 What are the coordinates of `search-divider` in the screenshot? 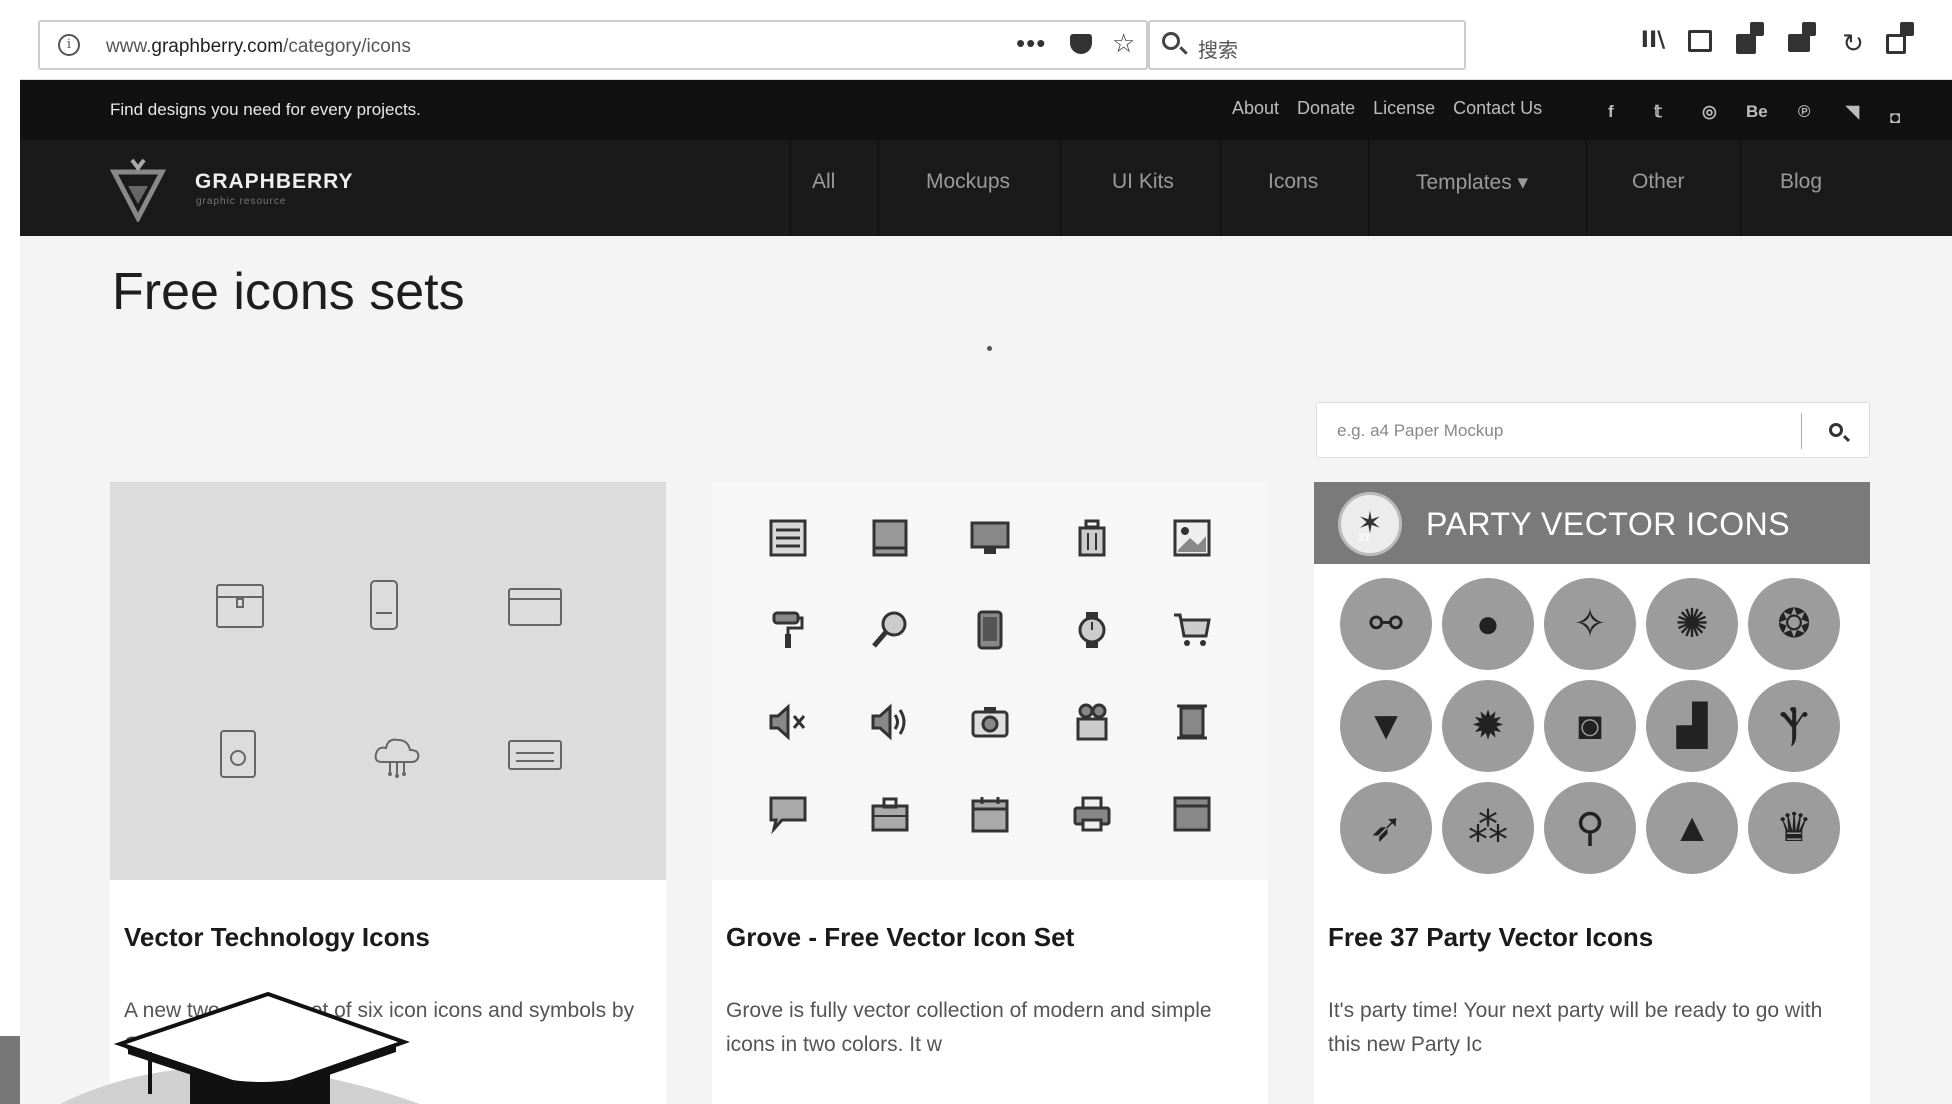 It's located at (1801, 431).